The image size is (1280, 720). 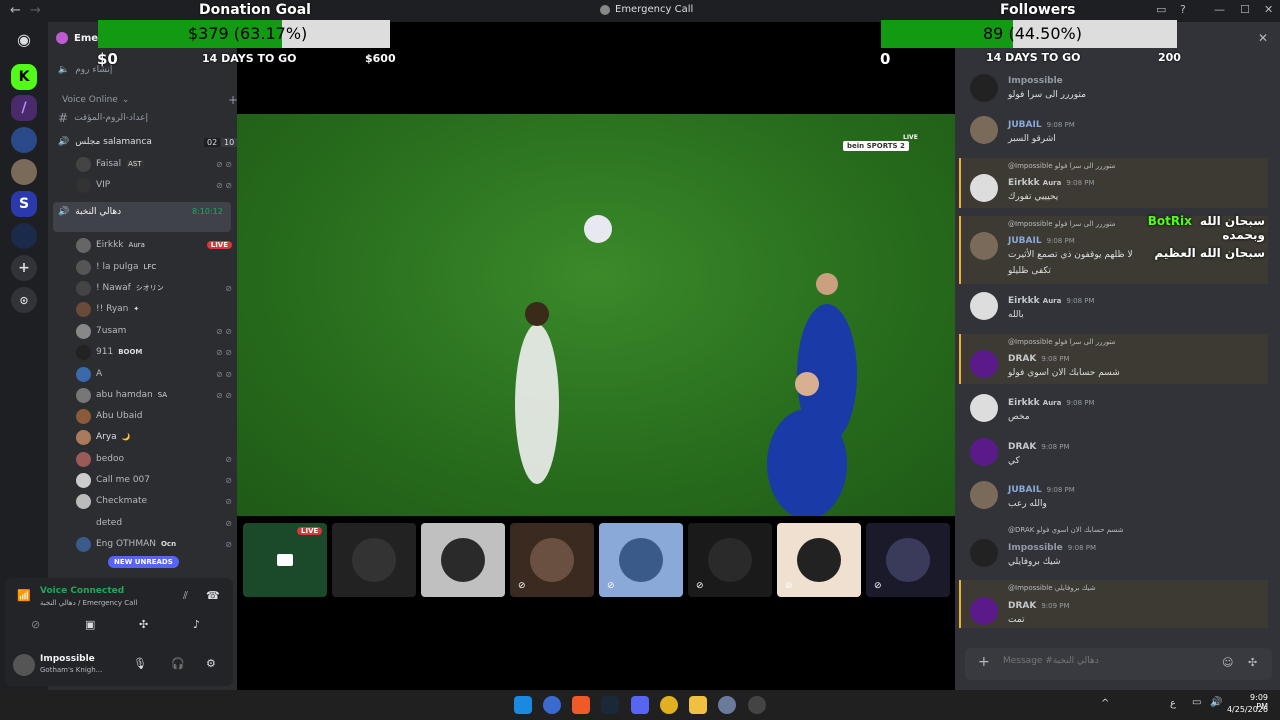 I want to click on voice-member: Eirkkk Aura LIVE, so click(x=154, y=245).